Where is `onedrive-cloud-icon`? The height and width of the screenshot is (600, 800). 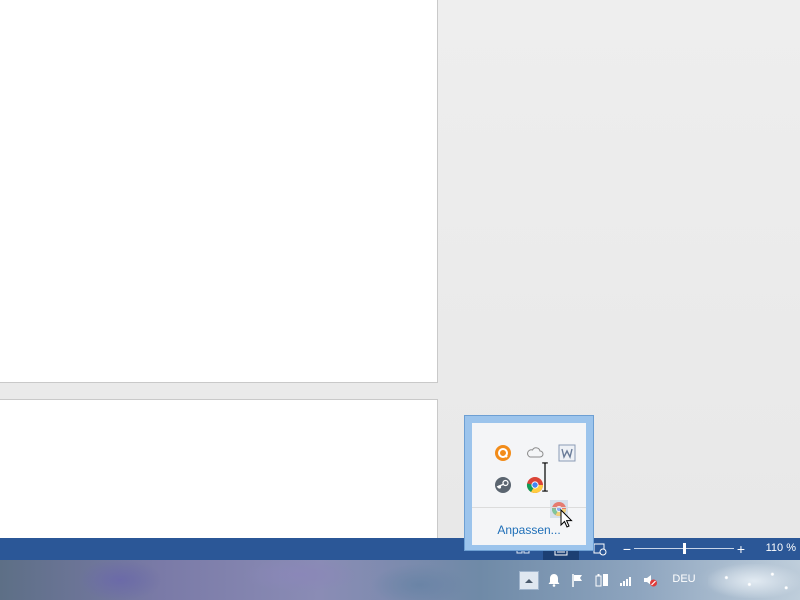 onedrive-cloud-icon is located at coordinates (535, 453).